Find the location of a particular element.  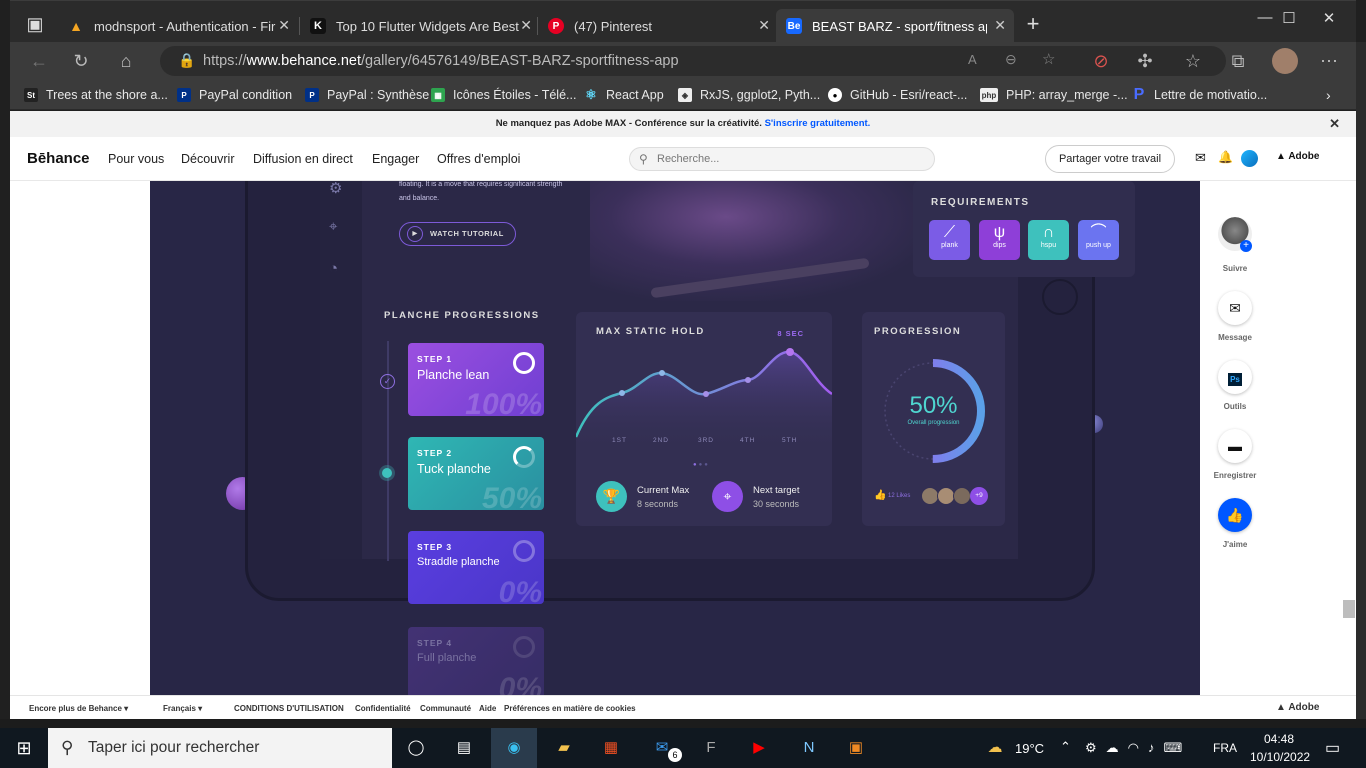

adobe-logo: ▲ Adobe is located at coordinates (1297, 156).